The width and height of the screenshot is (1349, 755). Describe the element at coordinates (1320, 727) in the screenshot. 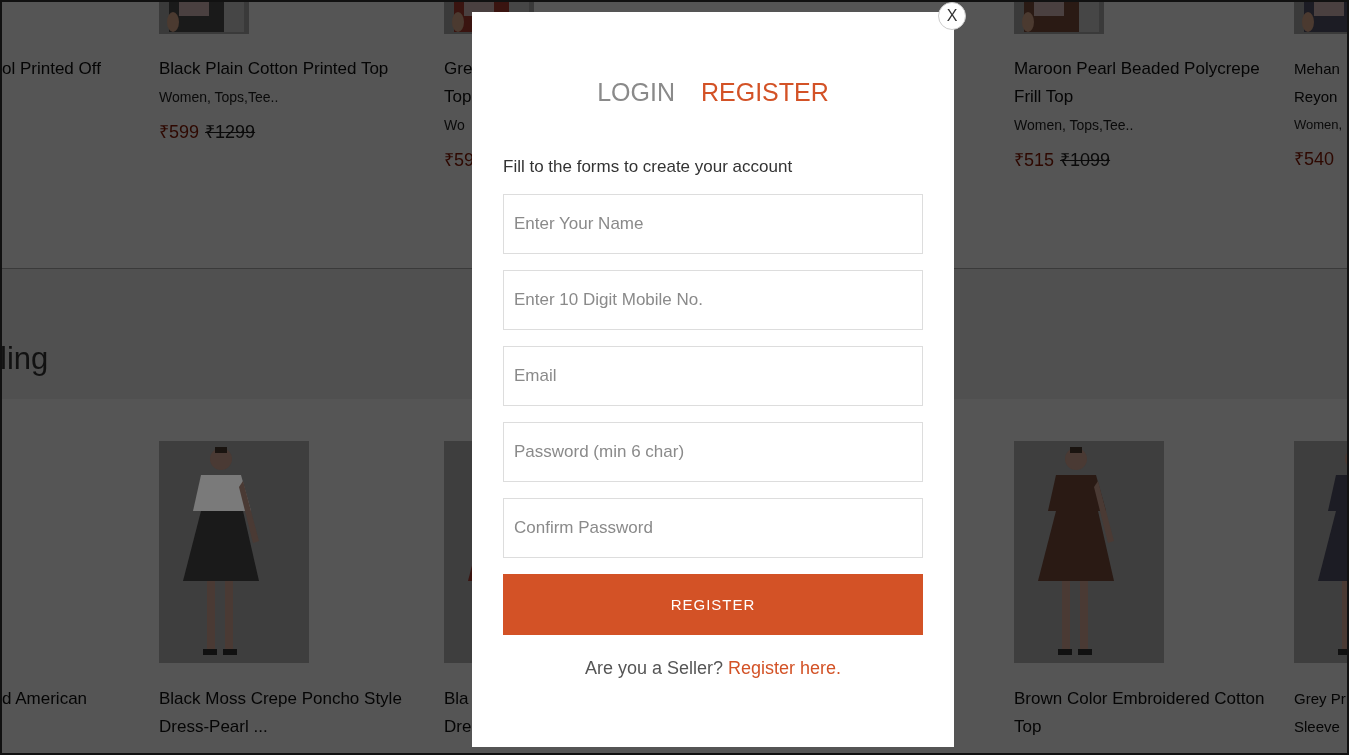

I see `product-title: Sleeve` at that location.